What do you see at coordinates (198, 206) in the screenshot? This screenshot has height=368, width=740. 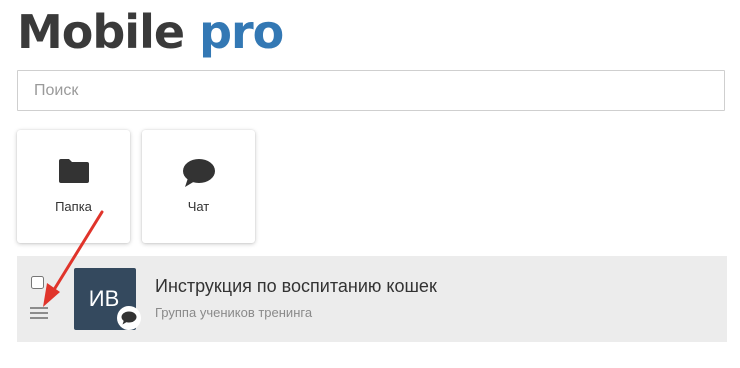 I see `chat-tile-label: Чат` at bounding box center [198, 206].